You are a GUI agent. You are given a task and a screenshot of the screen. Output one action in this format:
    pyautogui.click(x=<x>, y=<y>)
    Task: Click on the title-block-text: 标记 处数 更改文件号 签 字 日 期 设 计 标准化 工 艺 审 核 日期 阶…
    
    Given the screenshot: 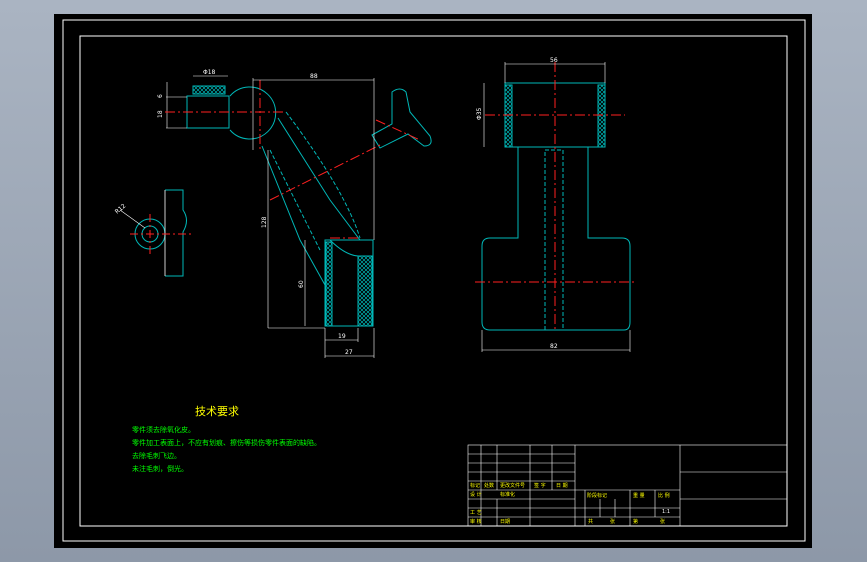 What is the action you would take?
    pyautogui.click(x=570, y=503)
    